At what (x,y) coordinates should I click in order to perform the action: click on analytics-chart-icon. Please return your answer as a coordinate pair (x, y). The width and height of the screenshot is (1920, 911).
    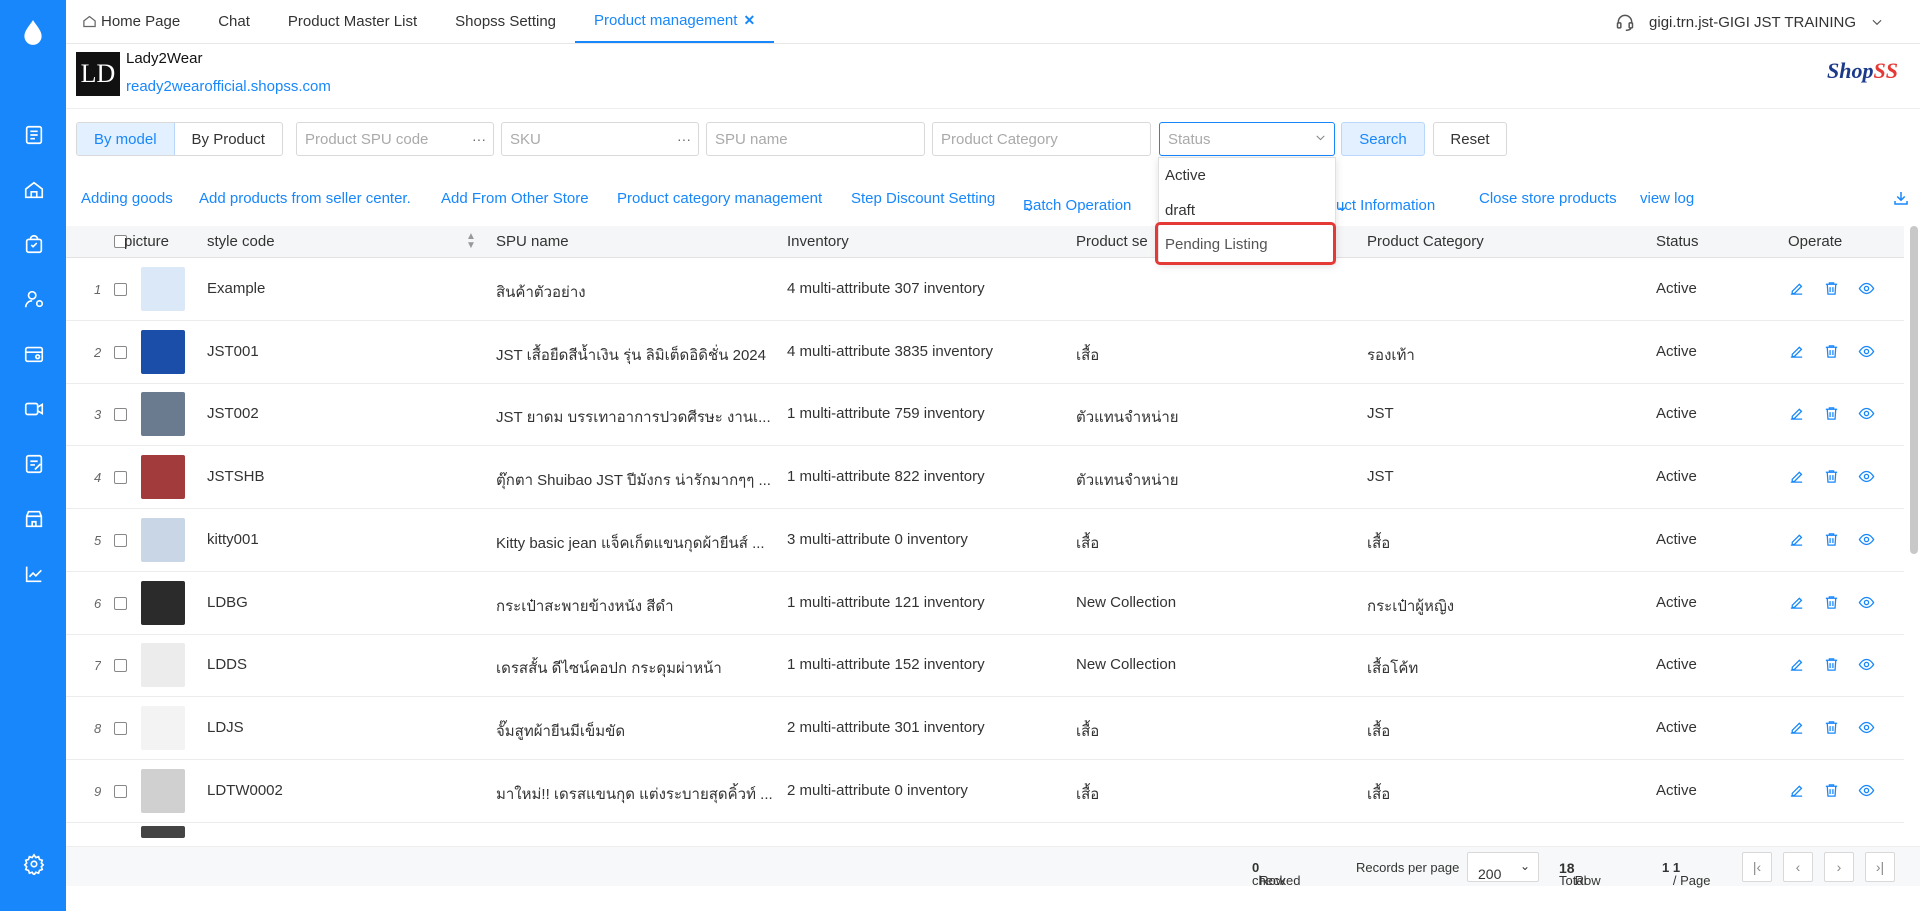
    Looking at the image, I should click on (34, 574).